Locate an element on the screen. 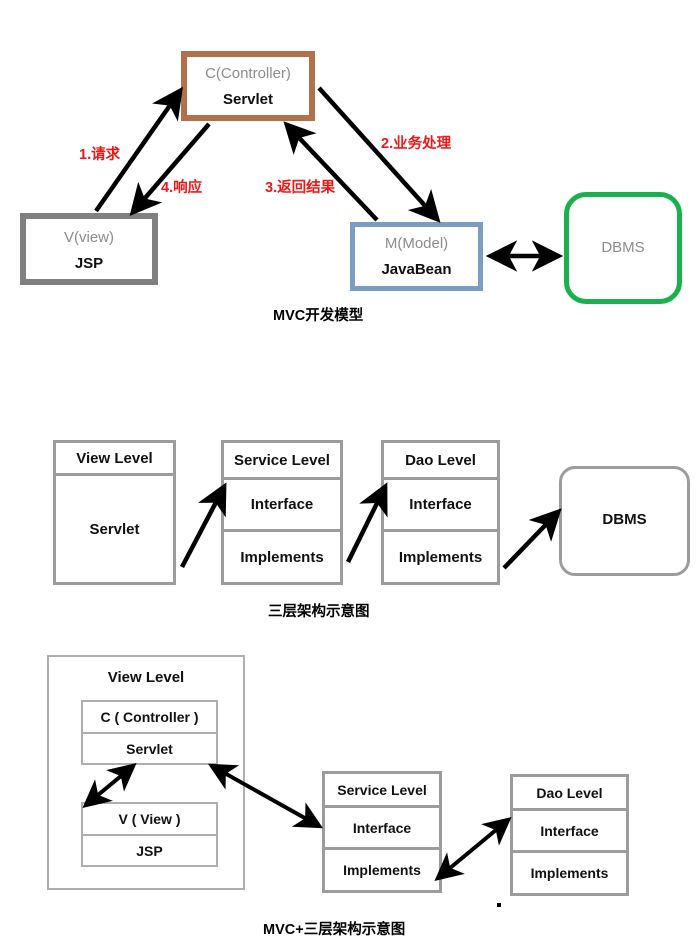 The width and height of the screenshot is (699, 944). arrow-service-to-dao is located at coordinates (366, 522).